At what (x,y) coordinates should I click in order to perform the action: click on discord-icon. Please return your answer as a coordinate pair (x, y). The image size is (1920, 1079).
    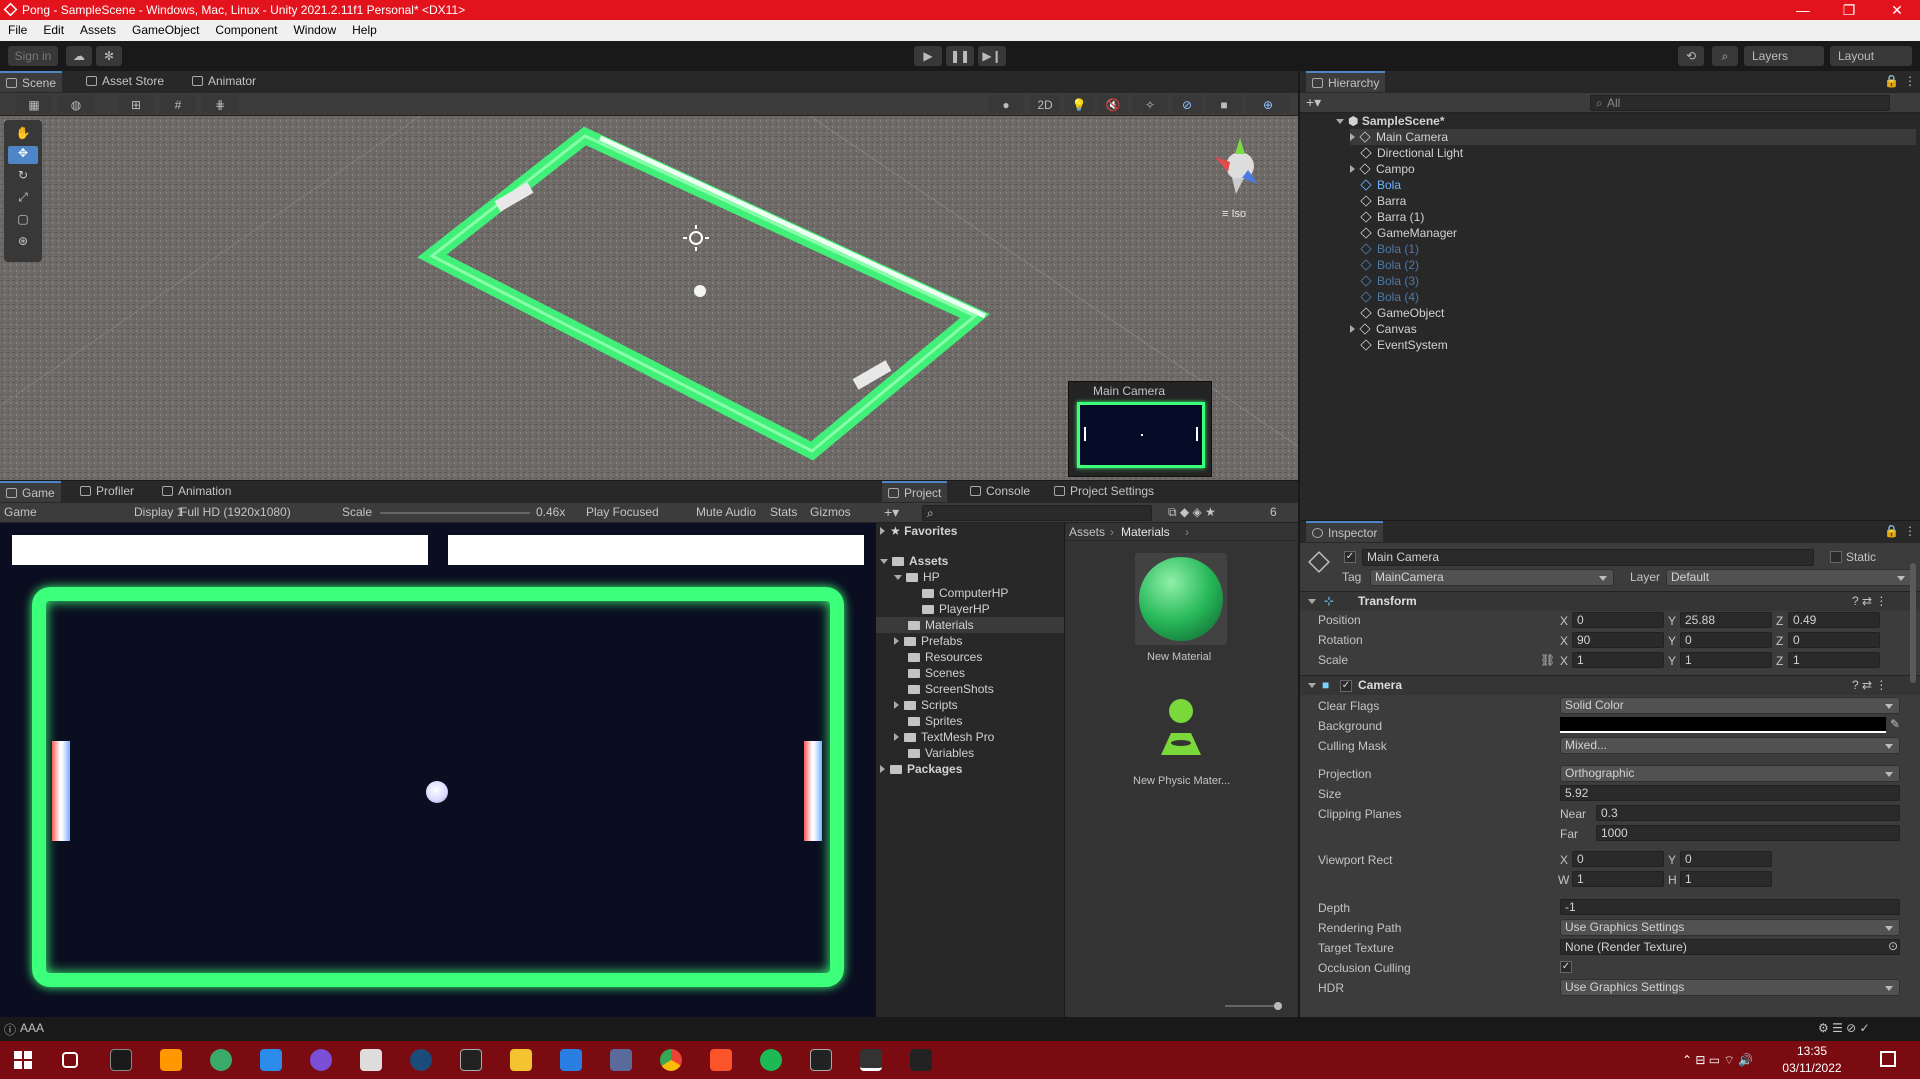
    Looking at the image, I should click on (621, 1060).